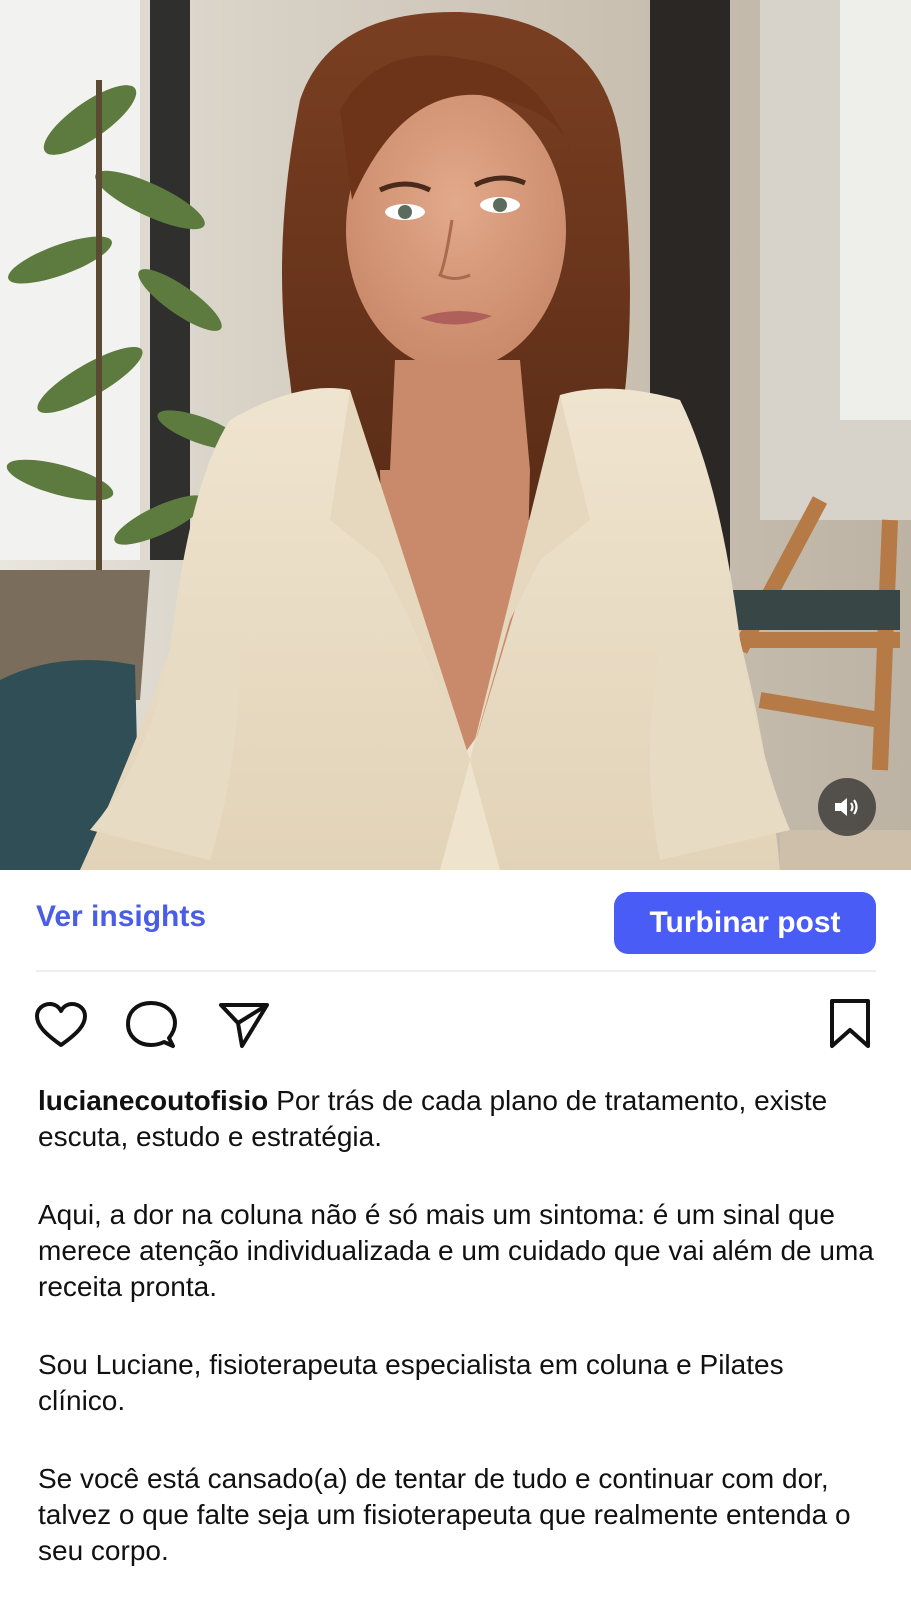  I want to click on paper-plane-icon, so click(244, 1025).